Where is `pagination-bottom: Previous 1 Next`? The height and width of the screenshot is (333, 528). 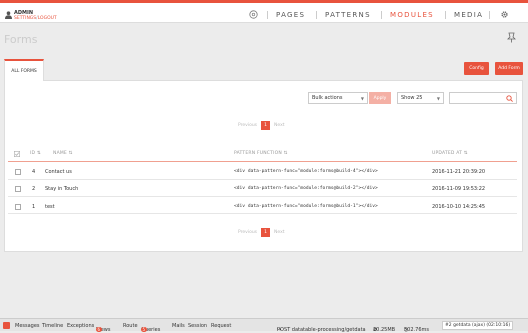 pagination-bottom: Previous 1 Next is located at coordinates (261, 232).